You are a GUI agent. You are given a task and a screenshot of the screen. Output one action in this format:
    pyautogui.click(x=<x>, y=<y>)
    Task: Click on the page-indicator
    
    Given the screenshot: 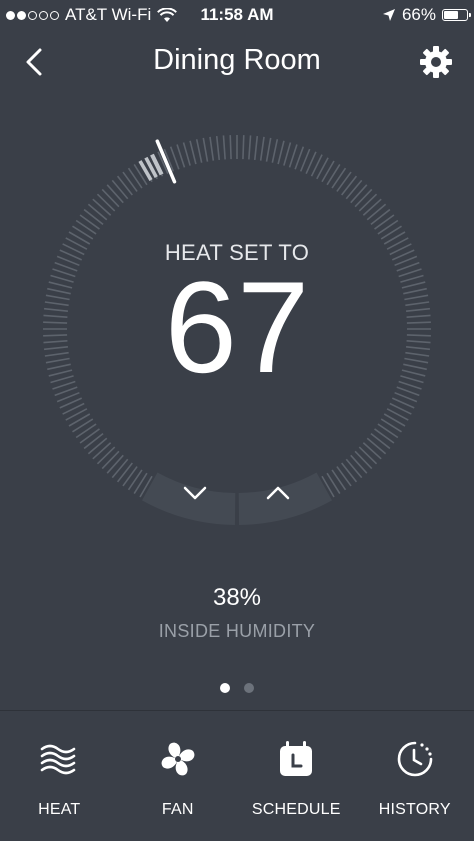 What is the action you would take?
    pyautogui.click(x=237, y=688)
    